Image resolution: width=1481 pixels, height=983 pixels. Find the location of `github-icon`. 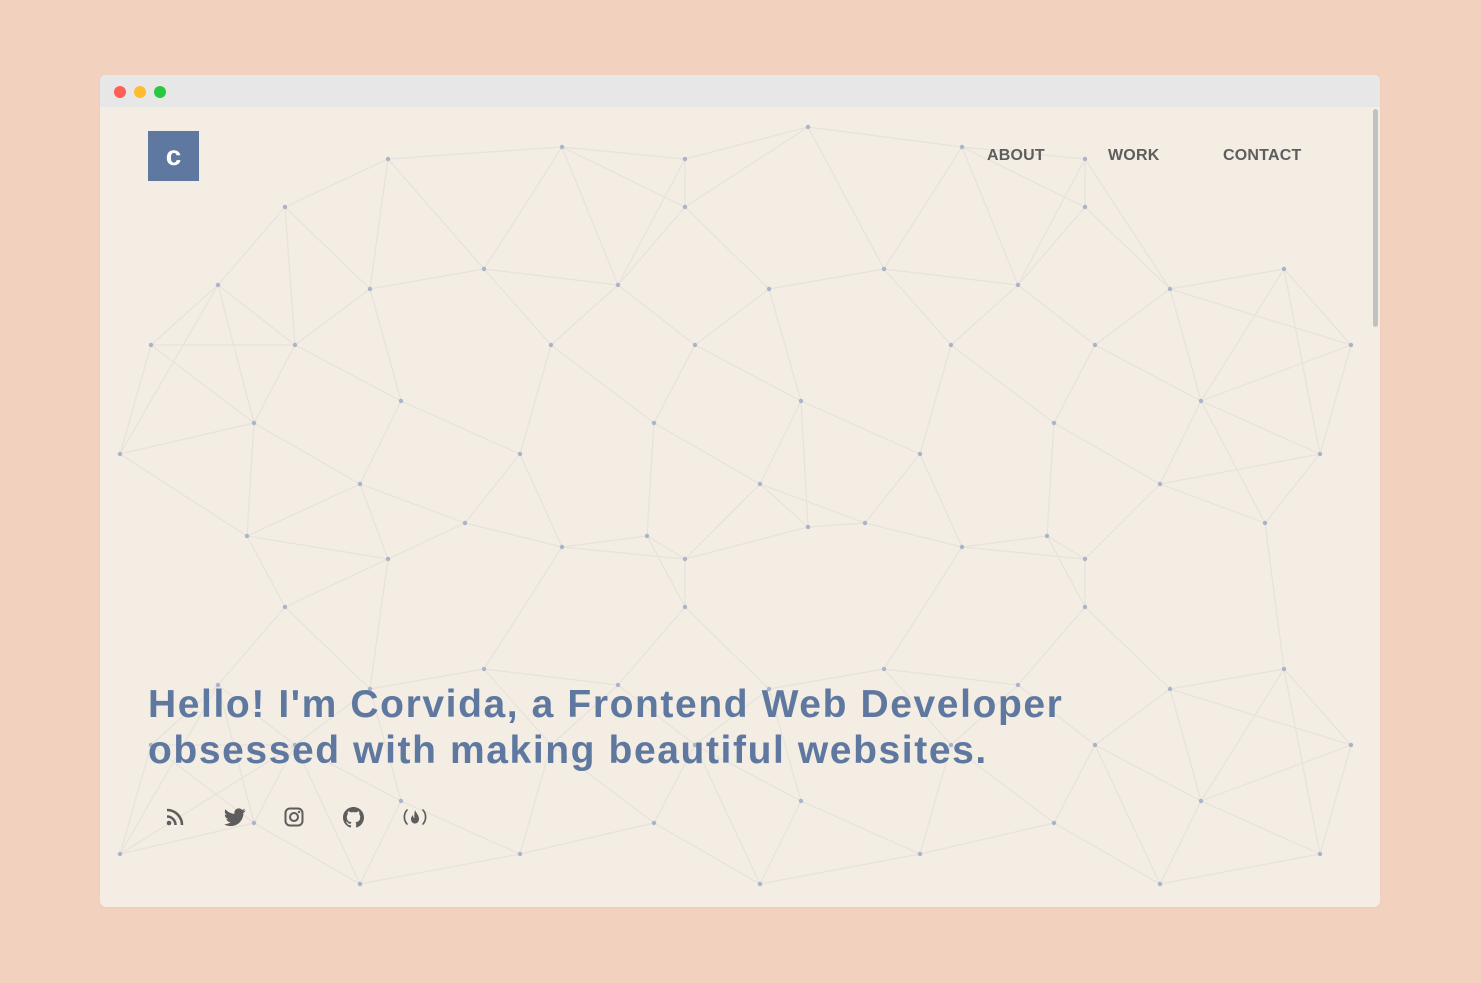

github-icon is located at coordinates (353, 816).